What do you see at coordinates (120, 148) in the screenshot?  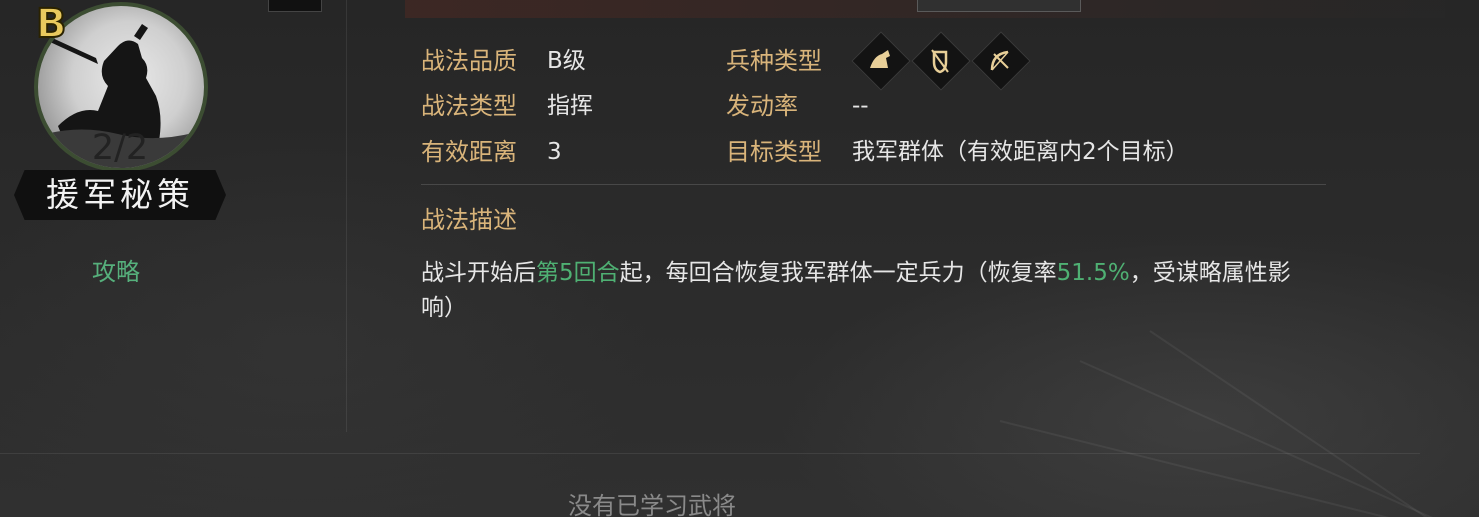 I see `skill-count: 2/2` at bounding box center [120, 148].